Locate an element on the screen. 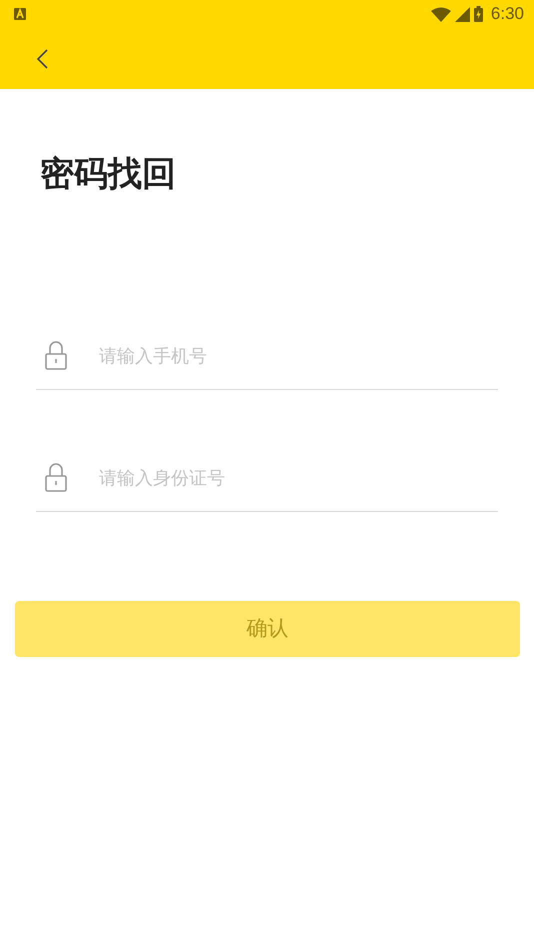  signal-icon is located at coordinates (462, 14).